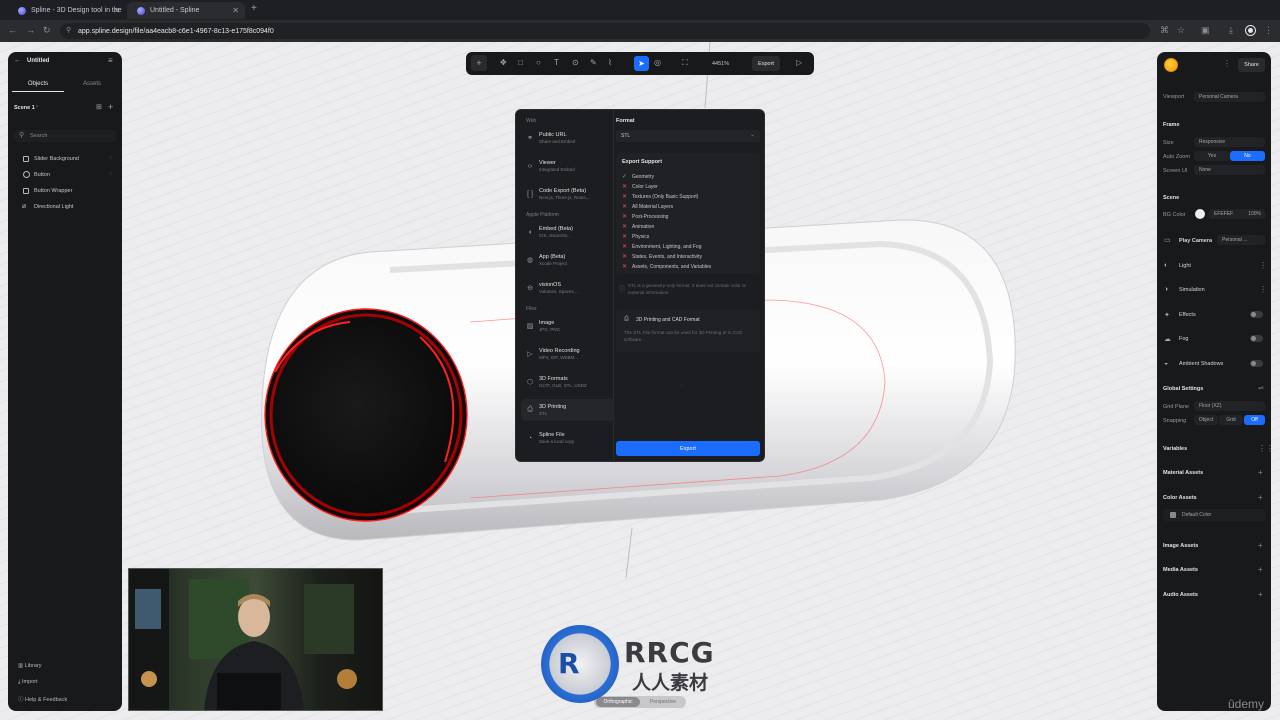 The width and height of the screenshot is (1280, 720). I want to click on section-color-assets: Color Assets, so click(1180, 498).